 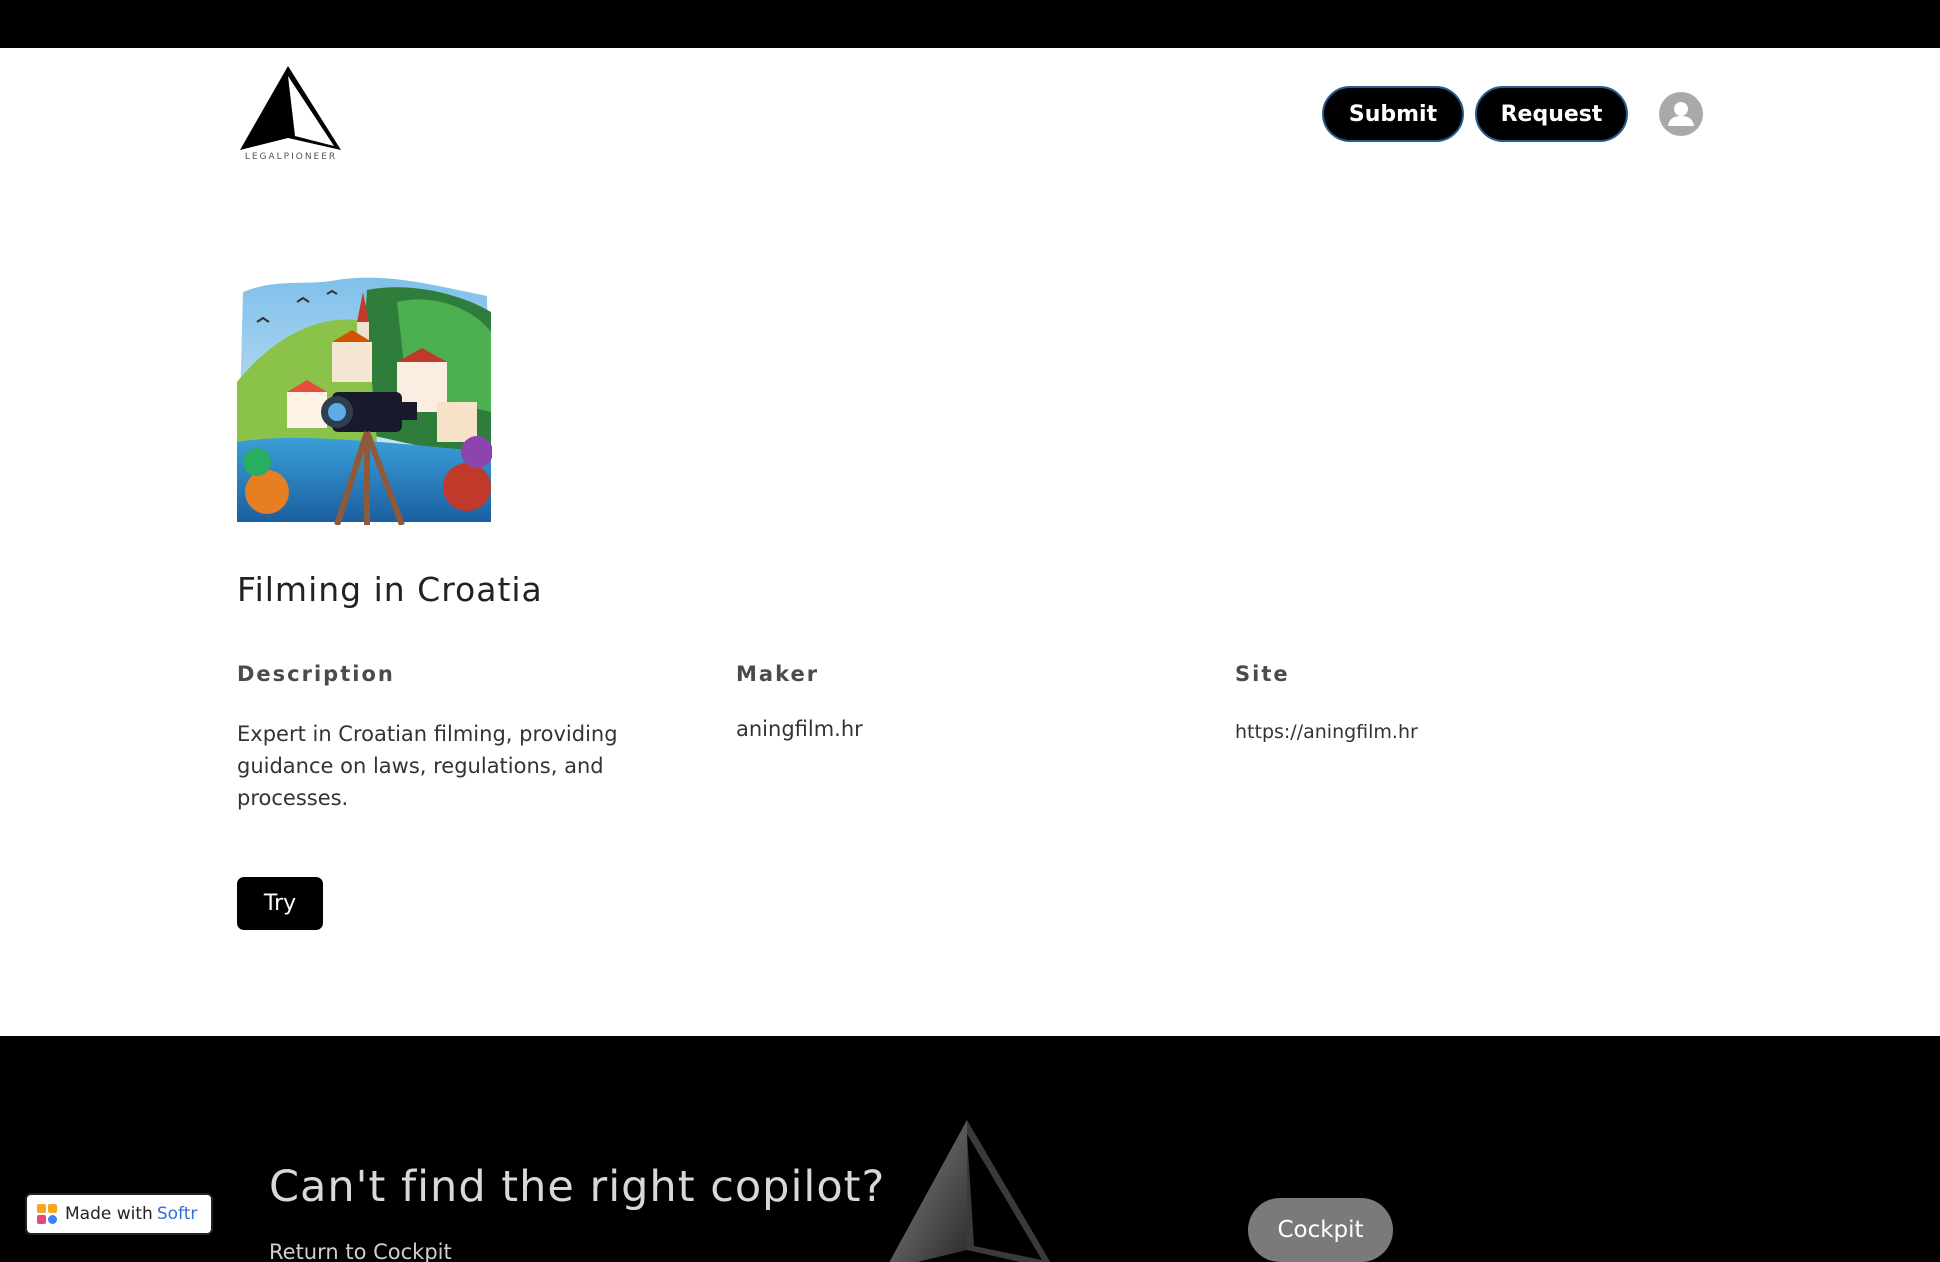 I want to click on maker-text: aningfilm.hr, so click(x=799, y=729).